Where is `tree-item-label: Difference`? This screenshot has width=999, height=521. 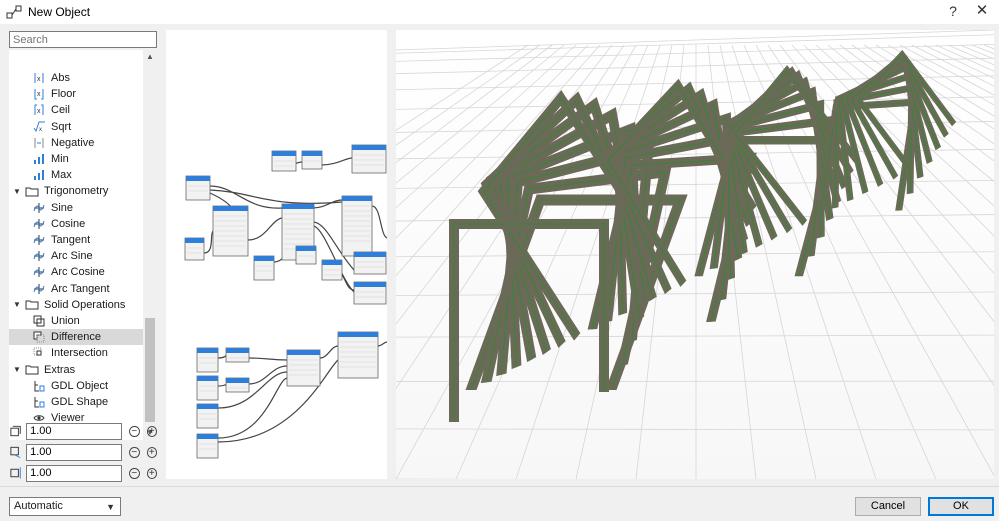 tree-item-label: Difference is located at coordinates (76, 337).